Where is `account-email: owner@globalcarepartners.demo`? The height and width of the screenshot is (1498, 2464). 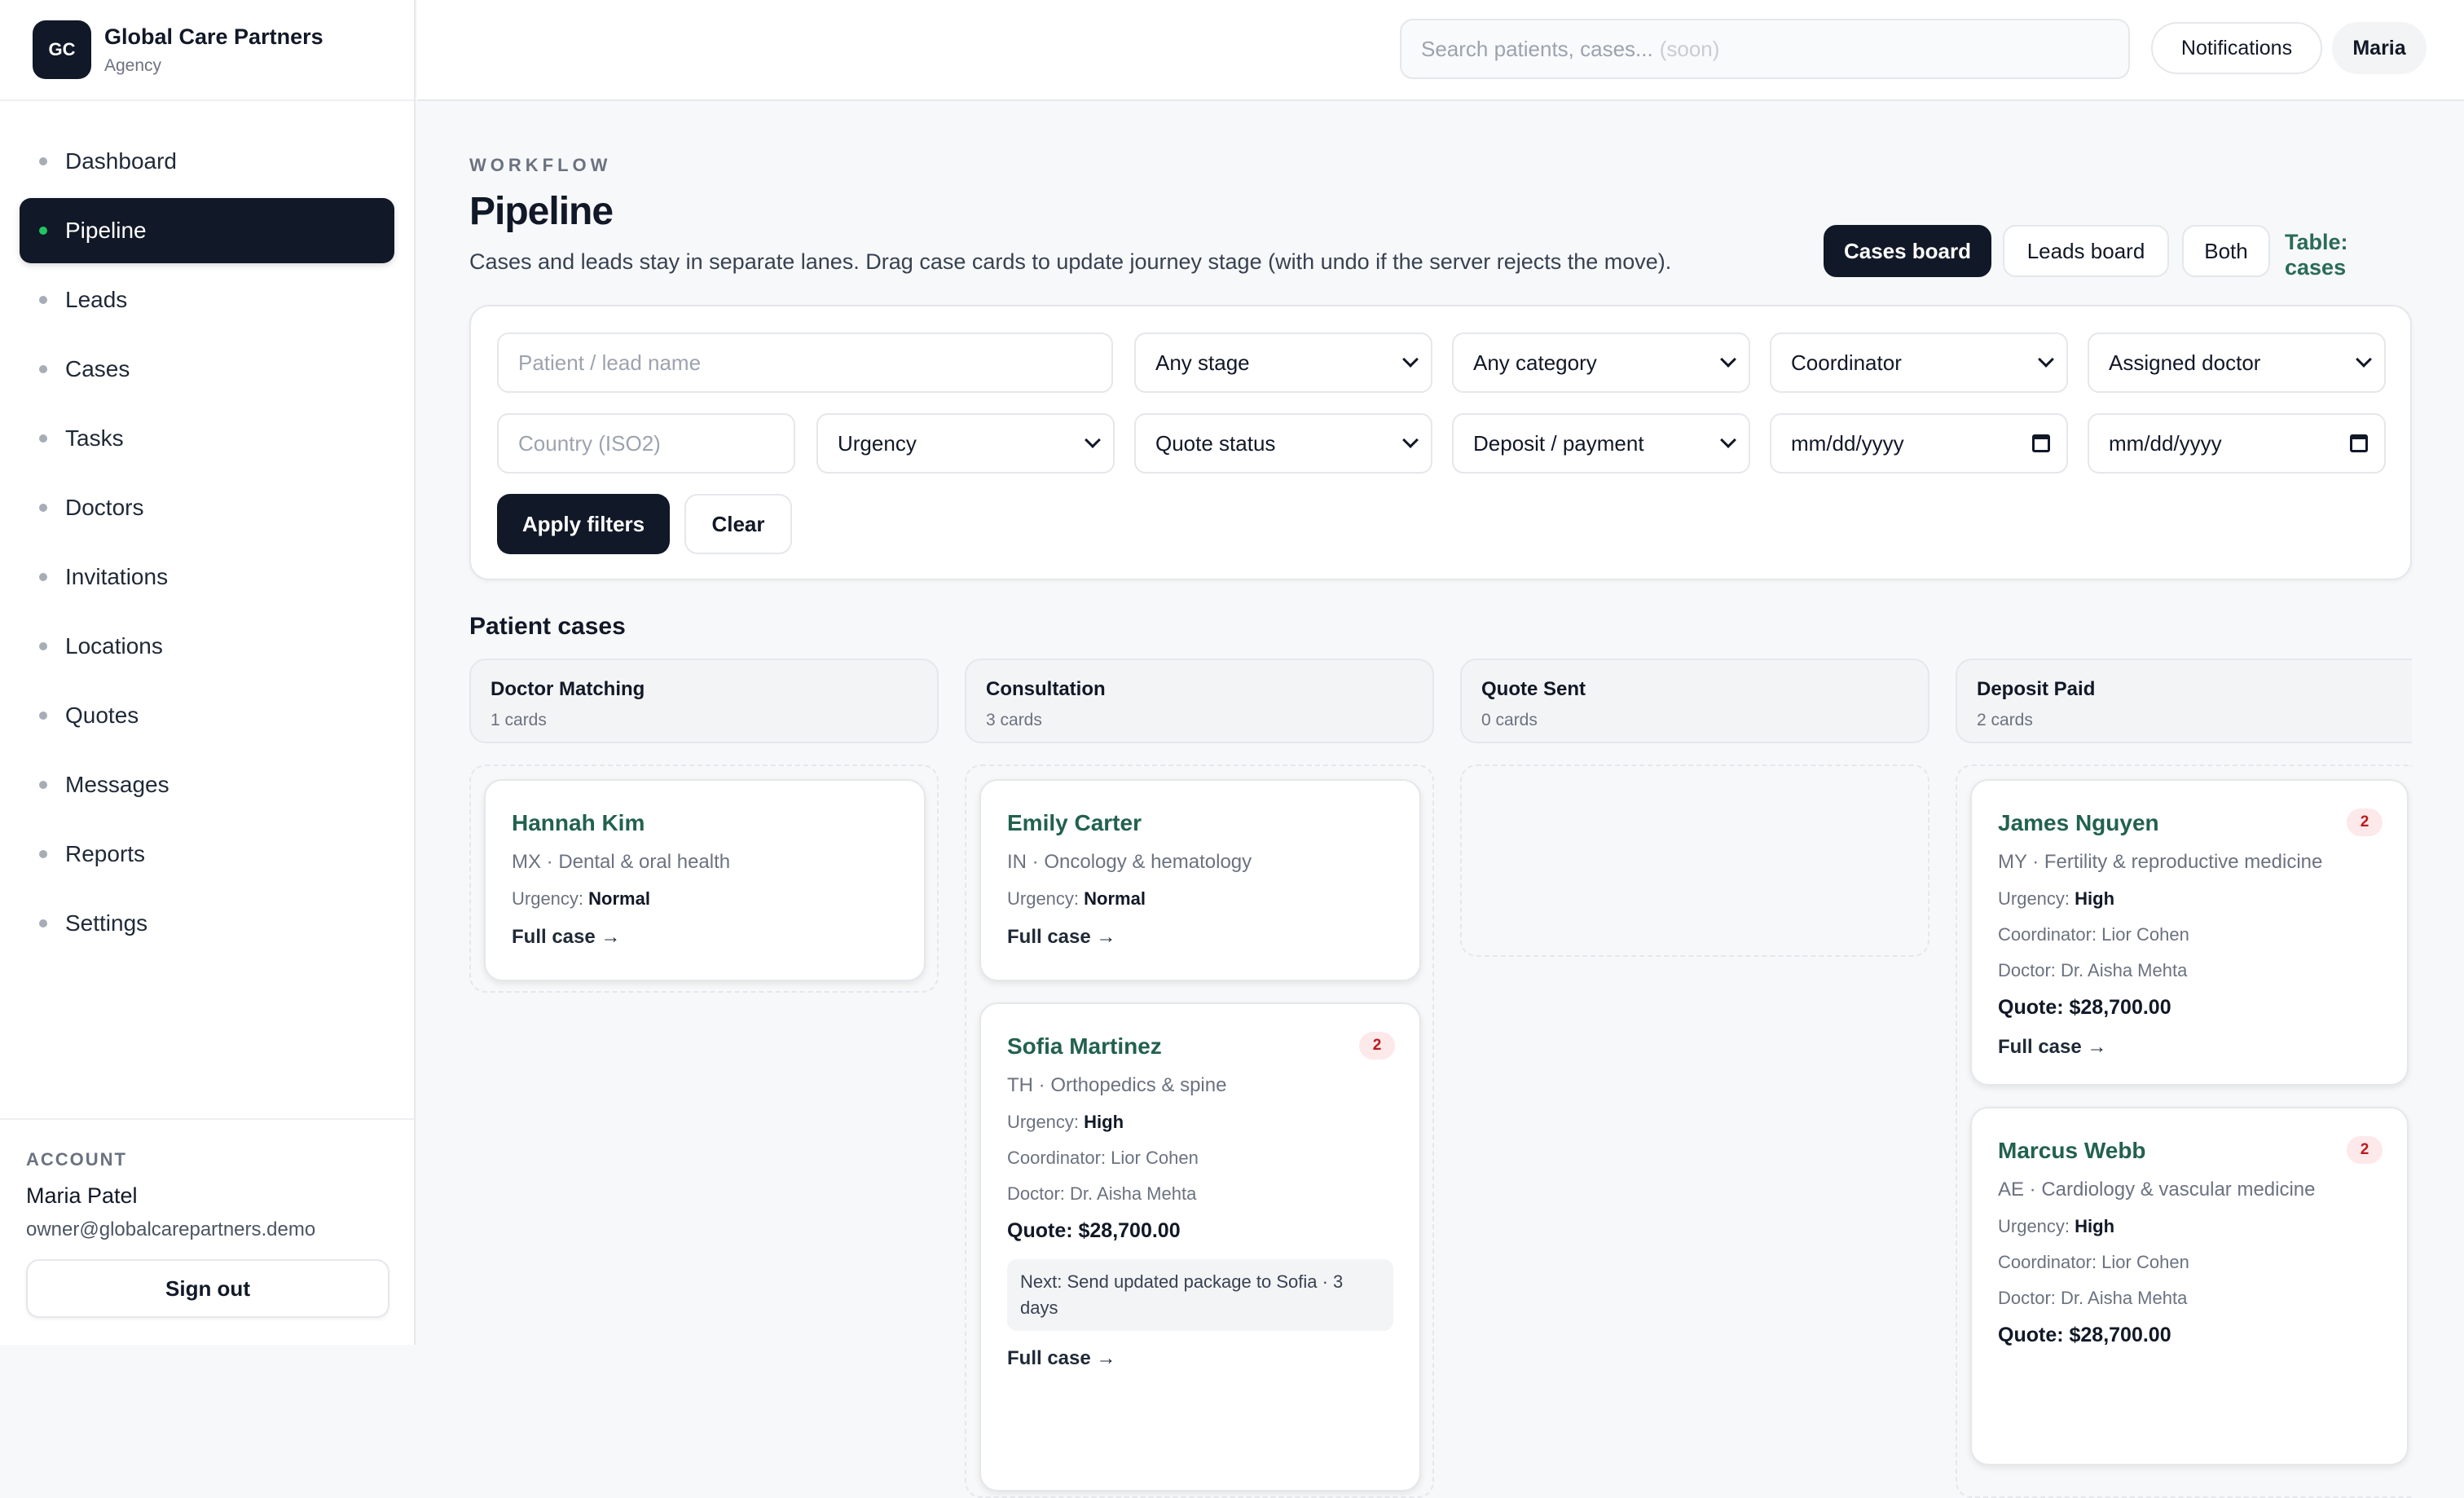
account-email: owner@globalcarepartners.demo is located at coordinates (171, 1229).